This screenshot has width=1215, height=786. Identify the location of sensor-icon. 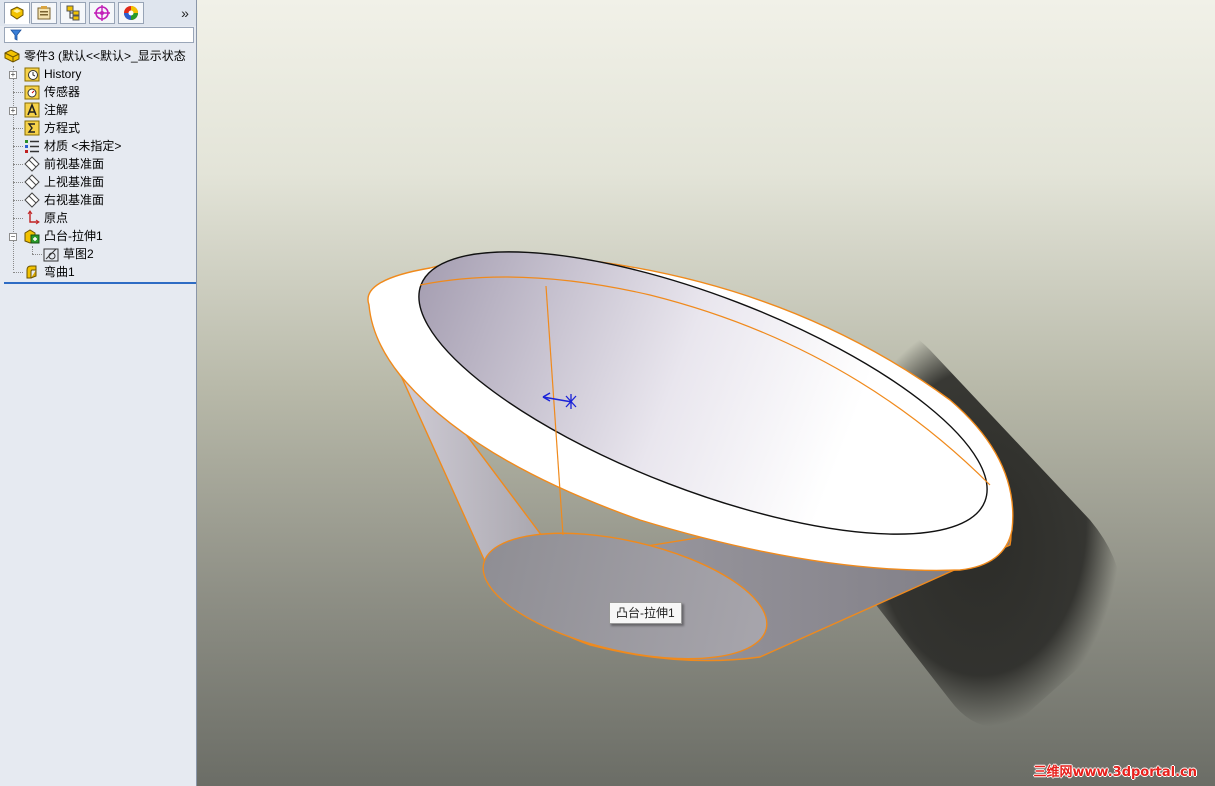
(32, 92).